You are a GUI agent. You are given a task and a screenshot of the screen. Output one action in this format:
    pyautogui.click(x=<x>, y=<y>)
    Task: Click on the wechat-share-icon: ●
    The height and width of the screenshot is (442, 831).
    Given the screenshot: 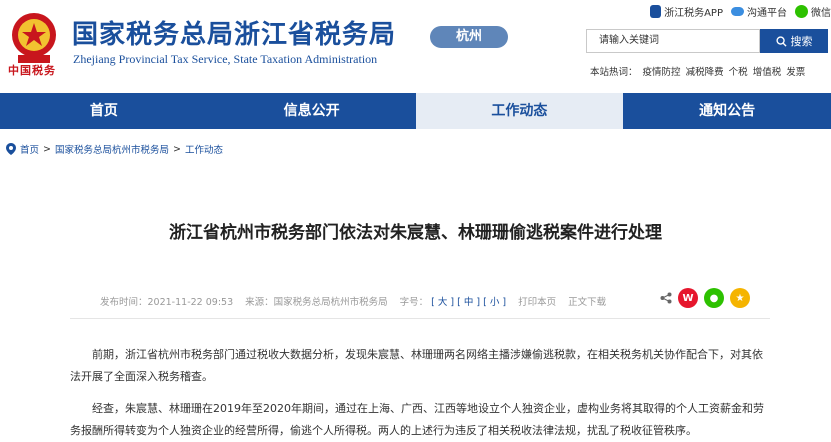 What is the action you would take?
    pyautogui.click(x=714, y=298)
    